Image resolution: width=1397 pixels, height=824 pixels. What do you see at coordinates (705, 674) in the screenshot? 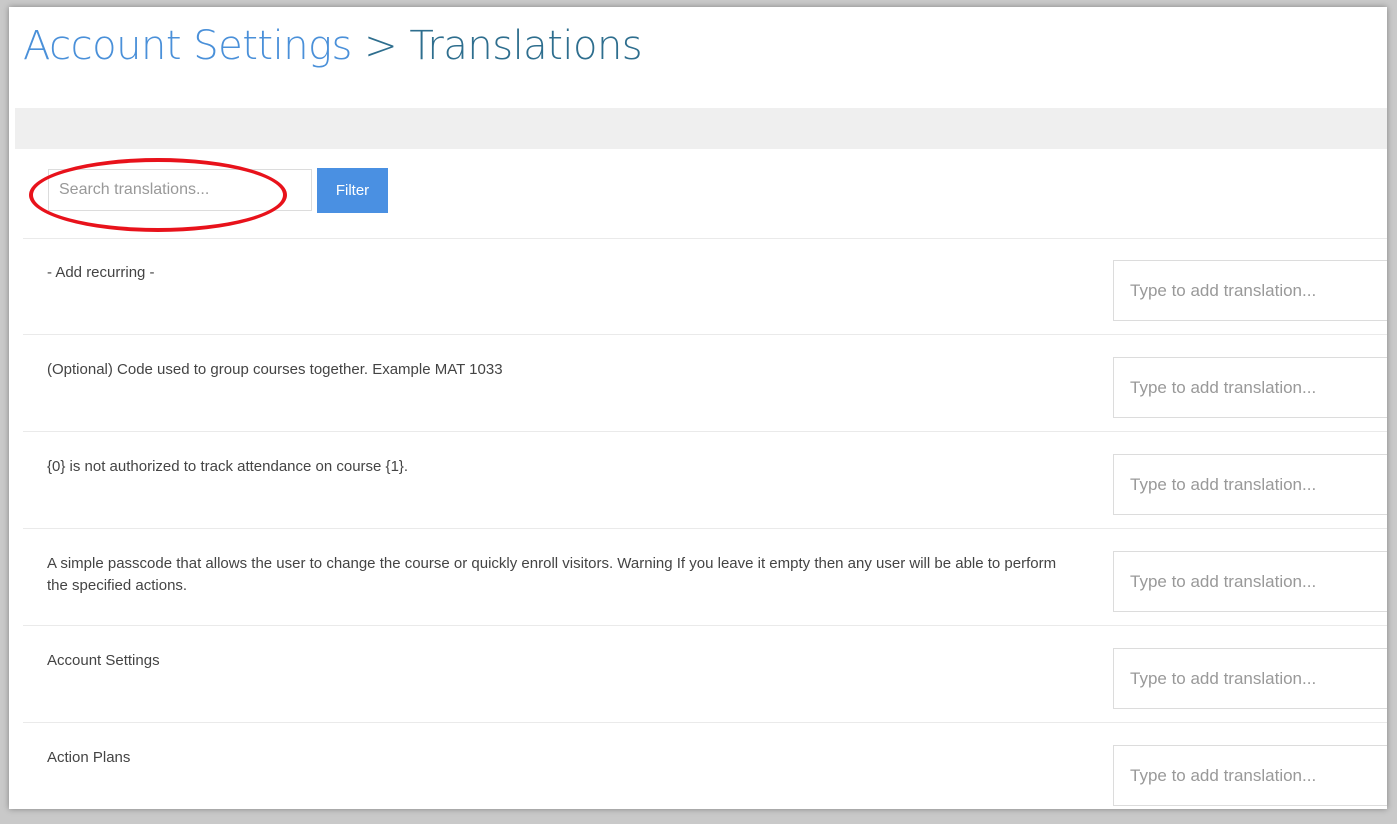
I see `translation-row: Account Settings` at bounding box center [705, 674].